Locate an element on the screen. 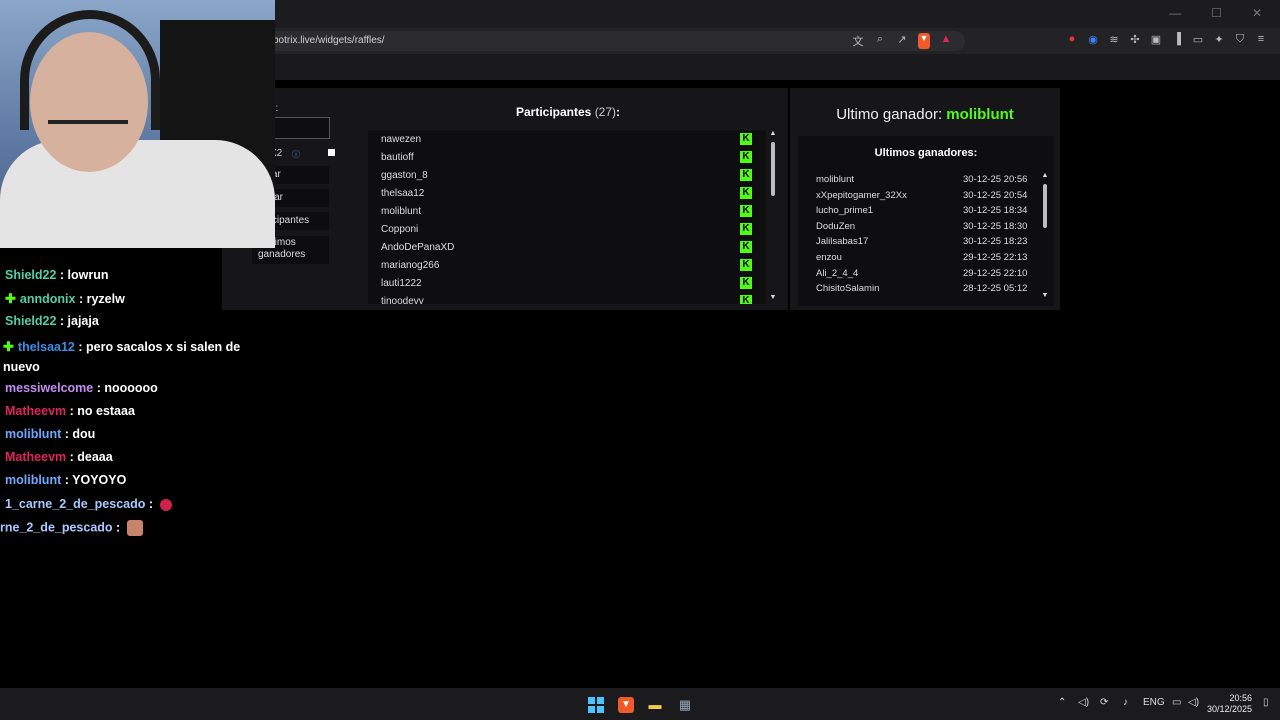 Image resolution: width=1280 pixels, height=720 pixels. sync-icon: ⟳ is located at coordinates (1104, 702).